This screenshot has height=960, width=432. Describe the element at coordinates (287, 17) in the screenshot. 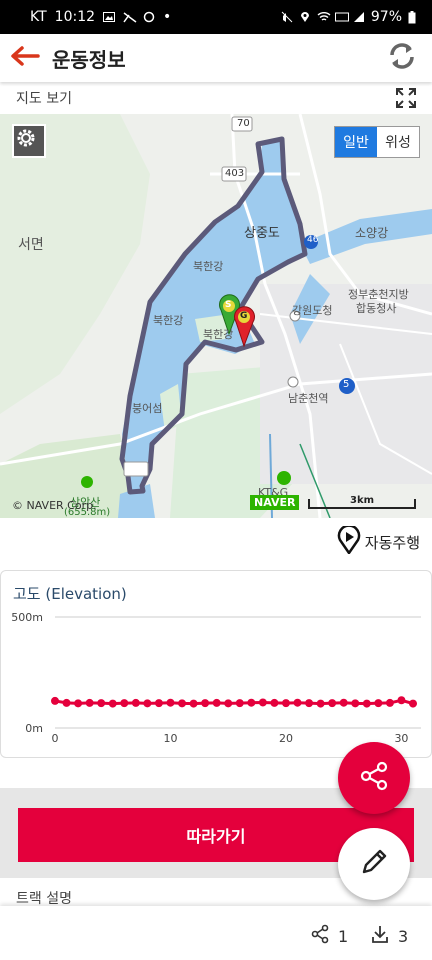

I see `mute-icon` at that location.